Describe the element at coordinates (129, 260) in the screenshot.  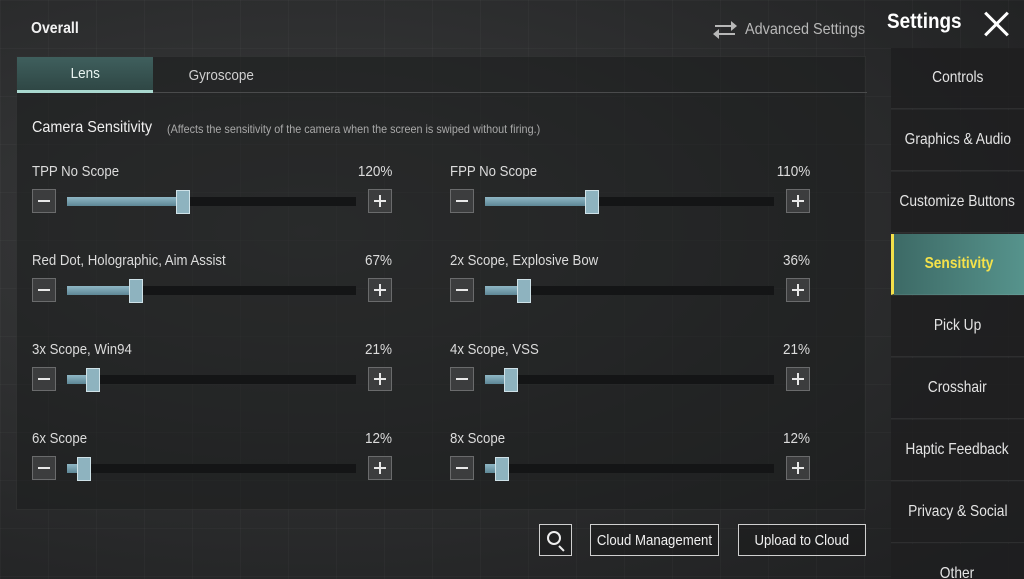
I see `slider-label: Red Dot, Holographic, Aim Assist` at that location.